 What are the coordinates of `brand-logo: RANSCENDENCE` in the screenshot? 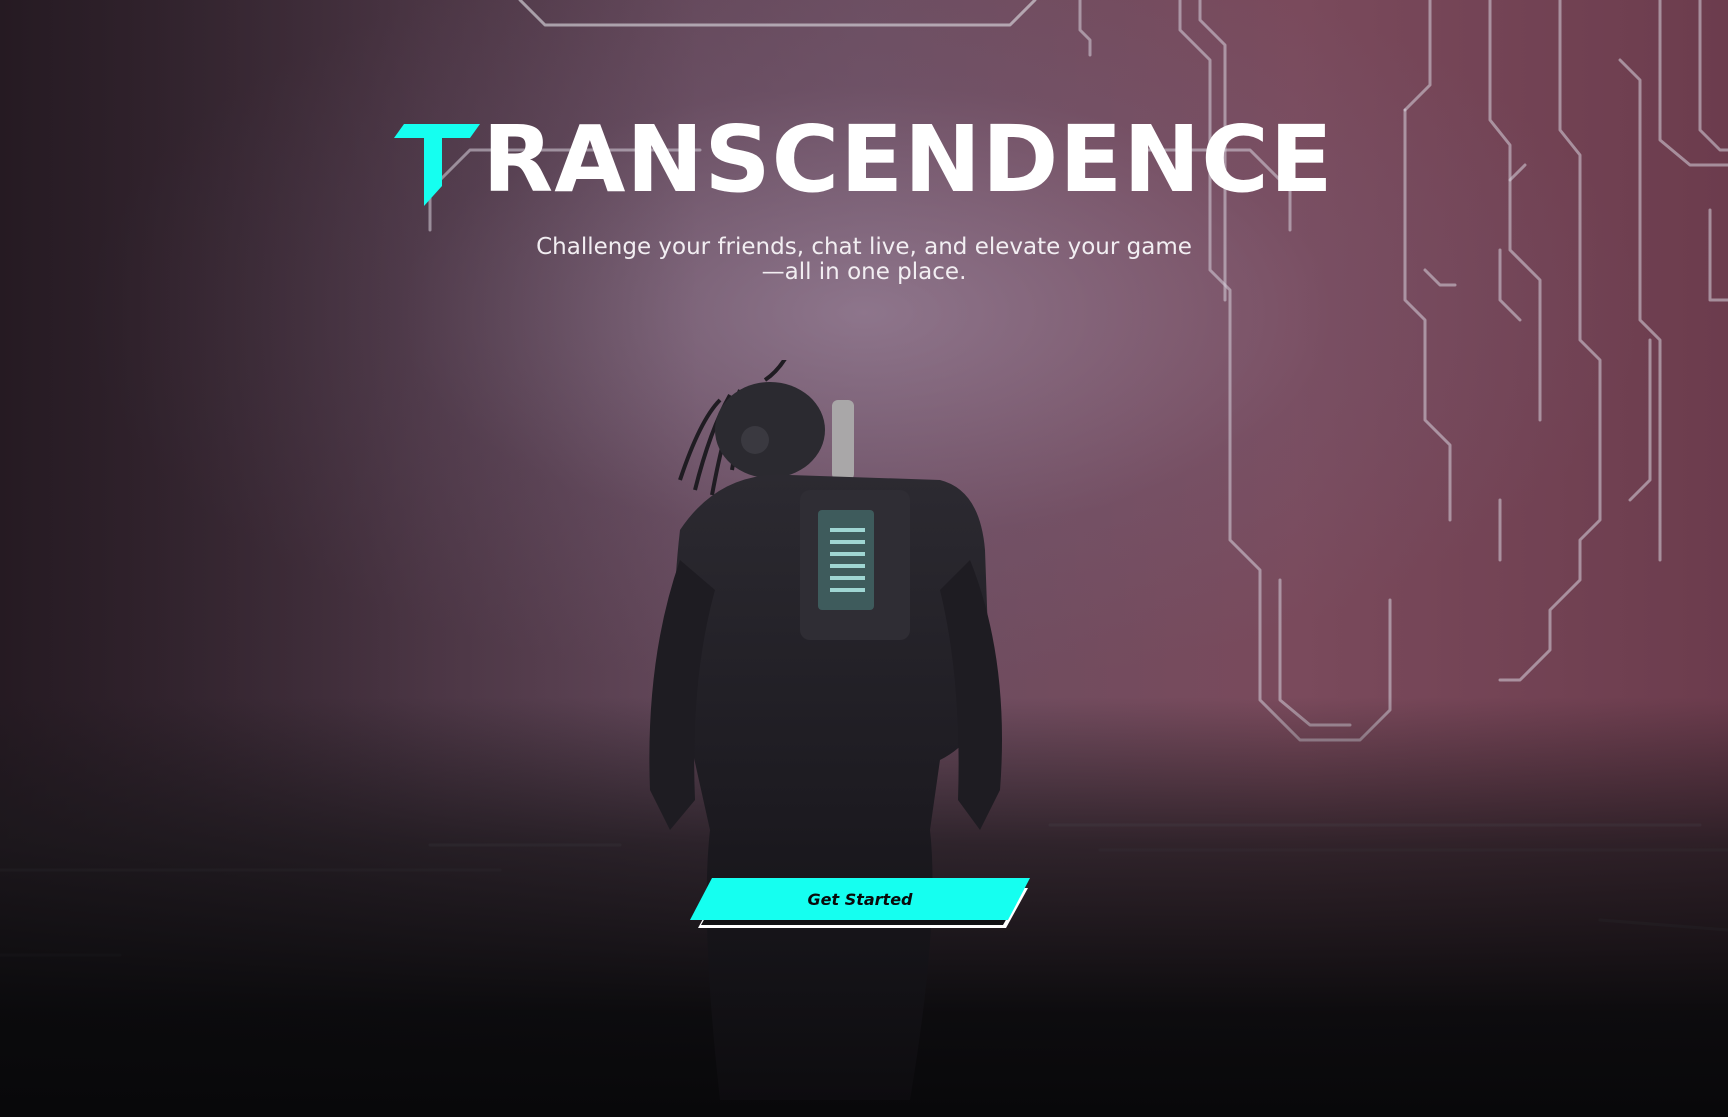 It's located at (863, 160).